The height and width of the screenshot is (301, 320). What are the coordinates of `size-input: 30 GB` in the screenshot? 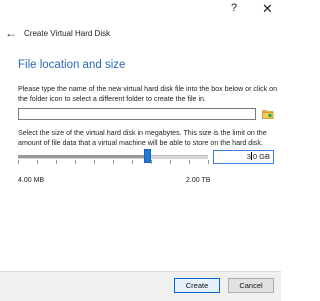 It's located at (243, 157).